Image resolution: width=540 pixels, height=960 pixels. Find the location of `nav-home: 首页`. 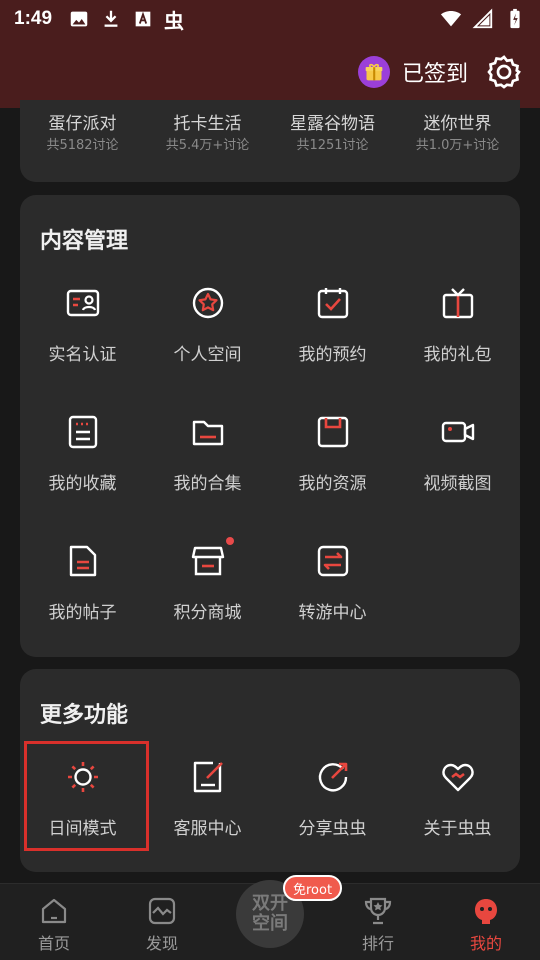

nav-home: 首页 is located at coordinates (54, 925).